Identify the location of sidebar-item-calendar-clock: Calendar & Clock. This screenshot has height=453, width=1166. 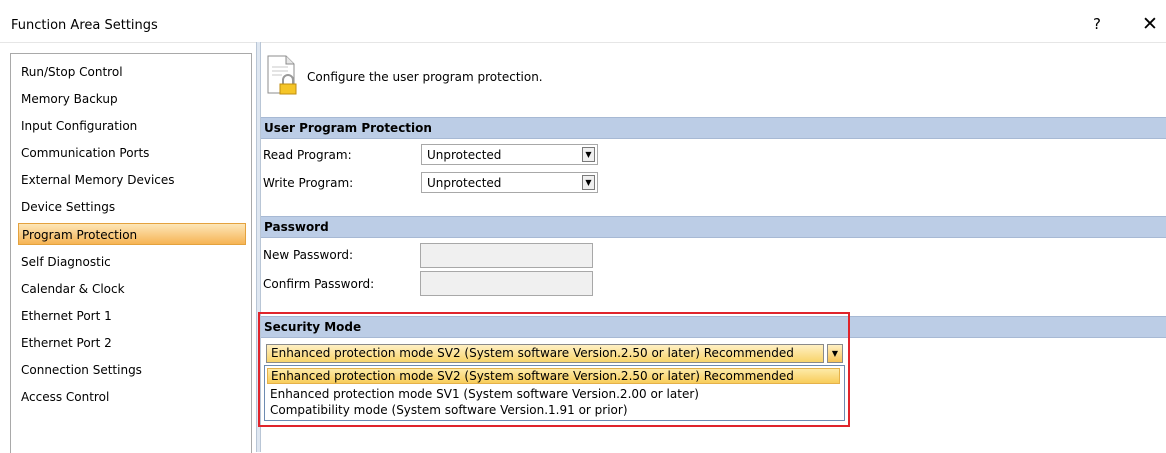
(132, 289).